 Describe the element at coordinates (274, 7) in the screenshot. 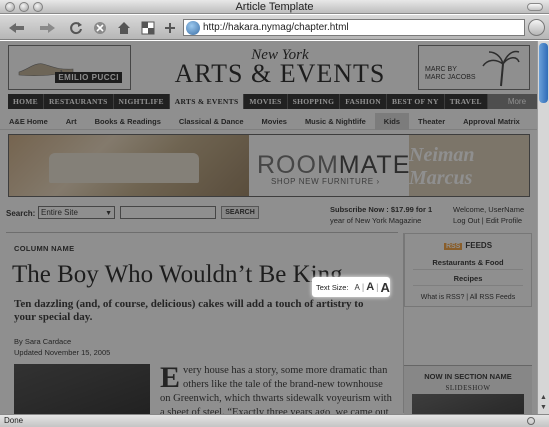

I see `window-title: Article Template` at that location.